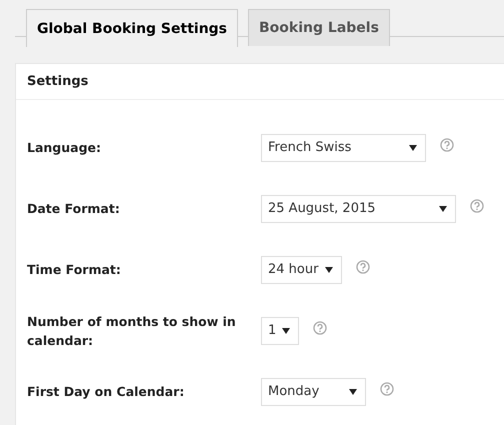 Image resolution: width=504 pixels, height=425 pixels. What do you see at coordinates (64, 148) in the screenshot?
I see `setting-label: Language:` at bounding box center [64, 148].